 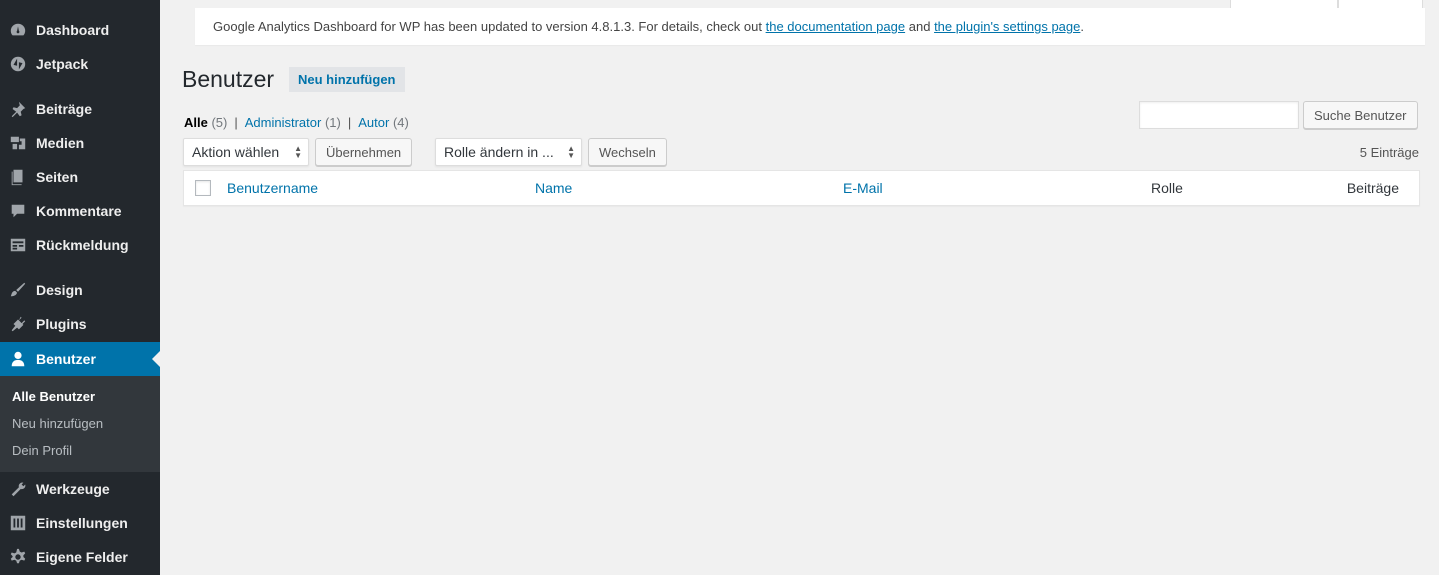 I want to click on menu-label: Seiten, so click(x=57, y=177).